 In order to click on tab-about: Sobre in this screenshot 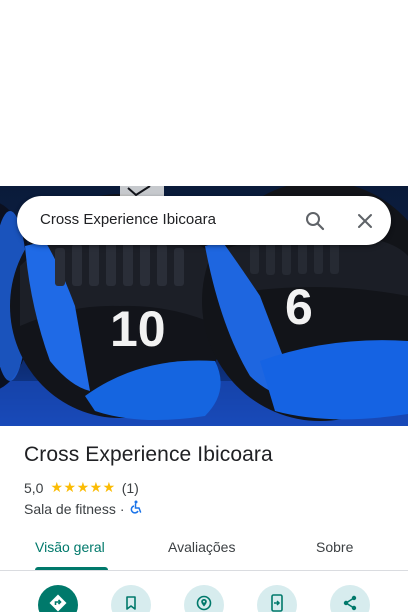, I will do `click(334, 547)`.